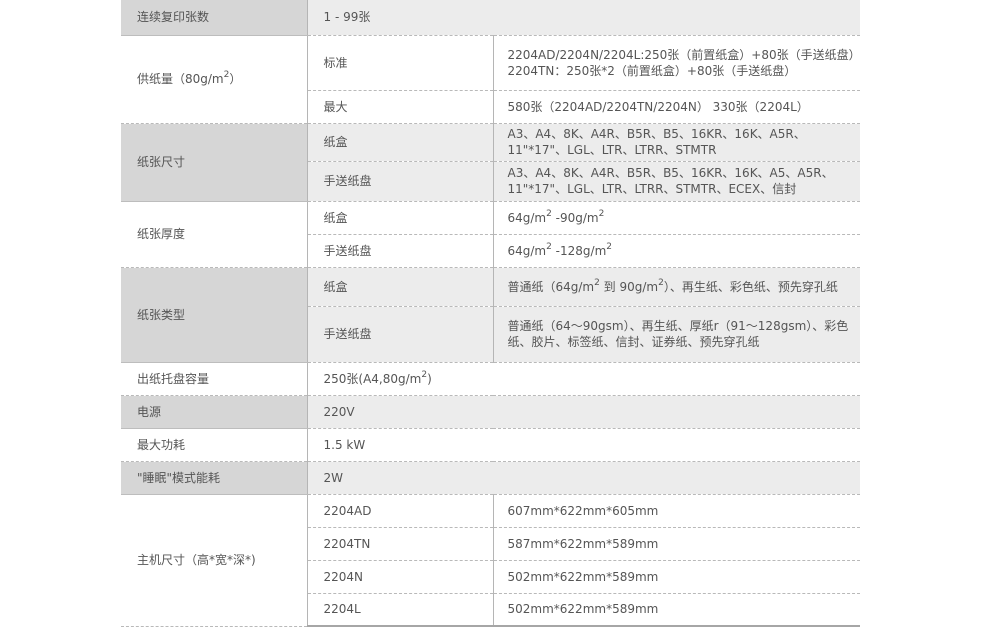  What do you see at coordinates (676, 544) in the screenshot?
I see `dimension-model-value: 587mm*622mm*589mm` at bounding box center [676, 544].